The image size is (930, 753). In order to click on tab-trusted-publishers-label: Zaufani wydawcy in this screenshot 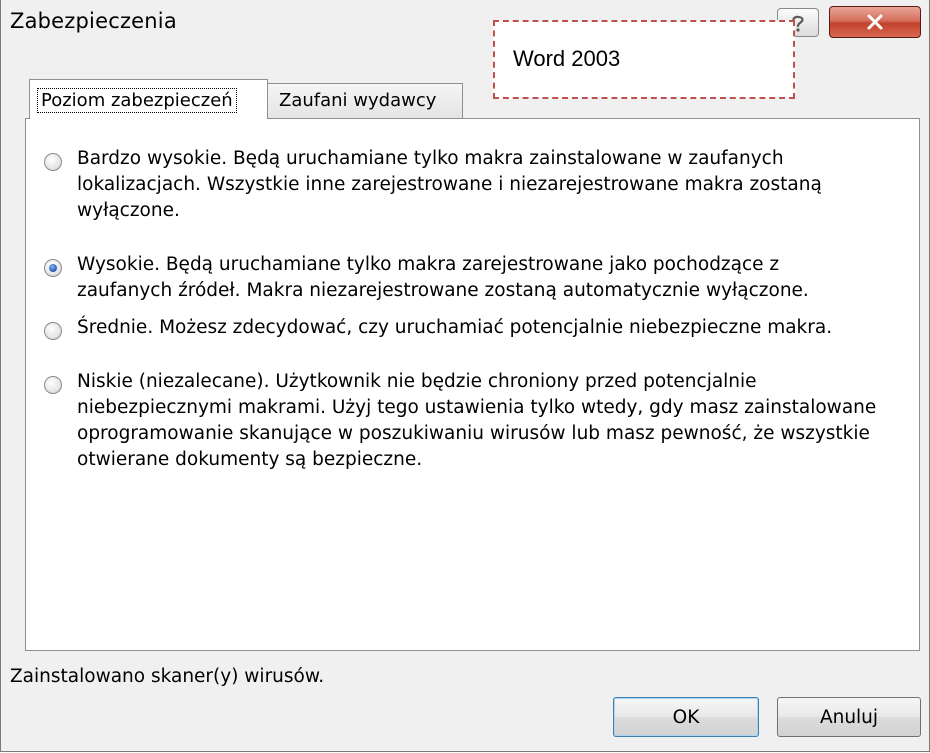, I will do `click(358, 100)`.